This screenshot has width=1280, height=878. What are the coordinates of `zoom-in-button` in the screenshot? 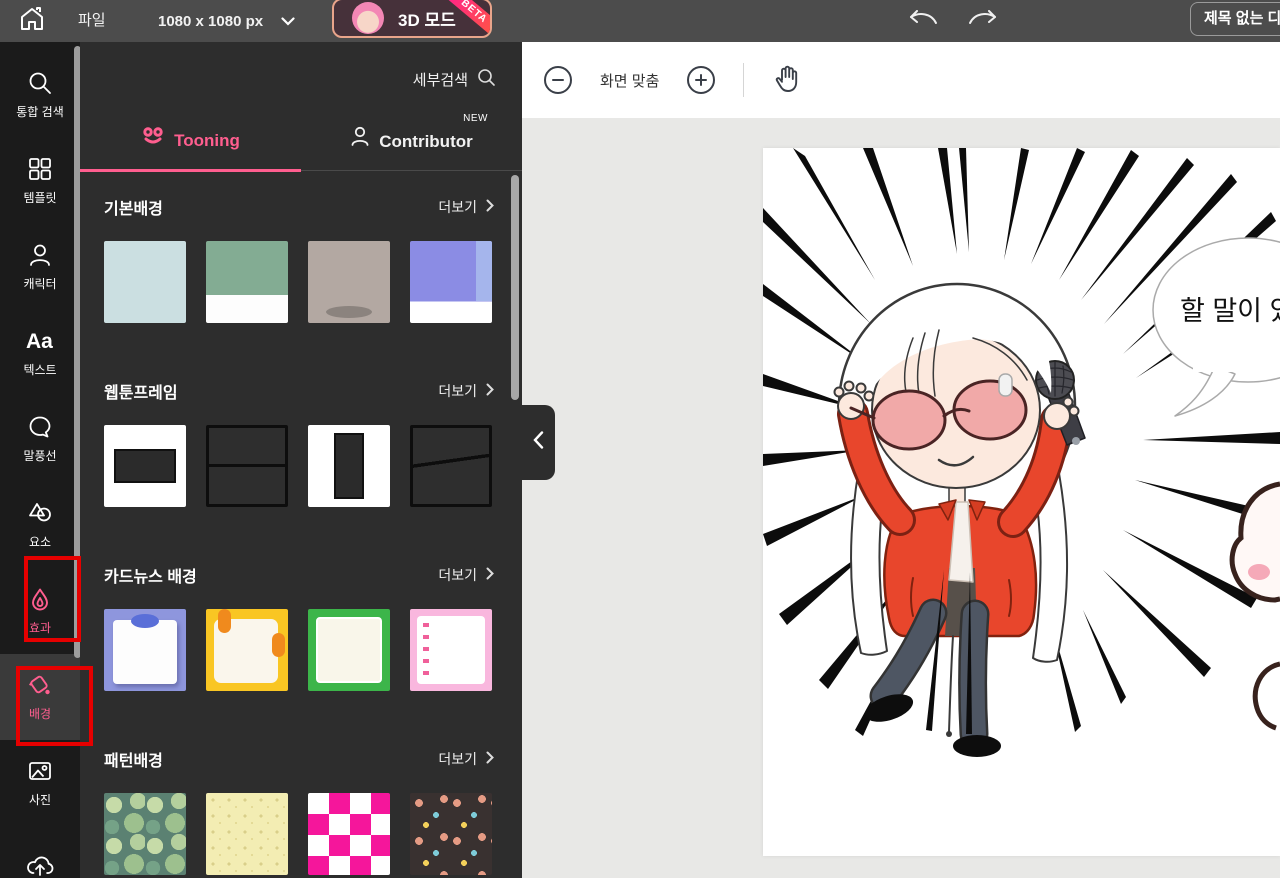 It's located at (701, 80).